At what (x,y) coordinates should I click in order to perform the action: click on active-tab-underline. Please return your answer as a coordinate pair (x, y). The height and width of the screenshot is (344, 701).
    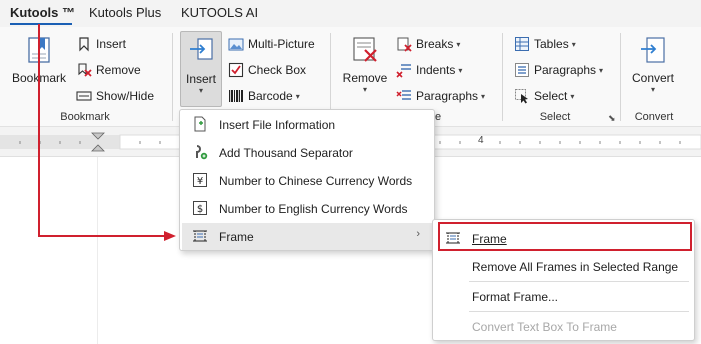
    Looking at the image, I should click on (41, 24).